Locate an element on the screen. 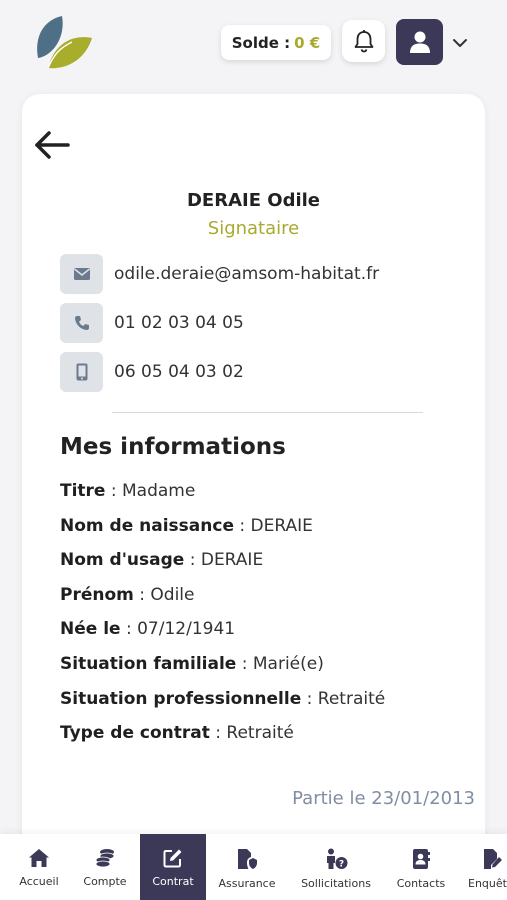  info-value: : Marié(e) is located at coordinates (280, 663).